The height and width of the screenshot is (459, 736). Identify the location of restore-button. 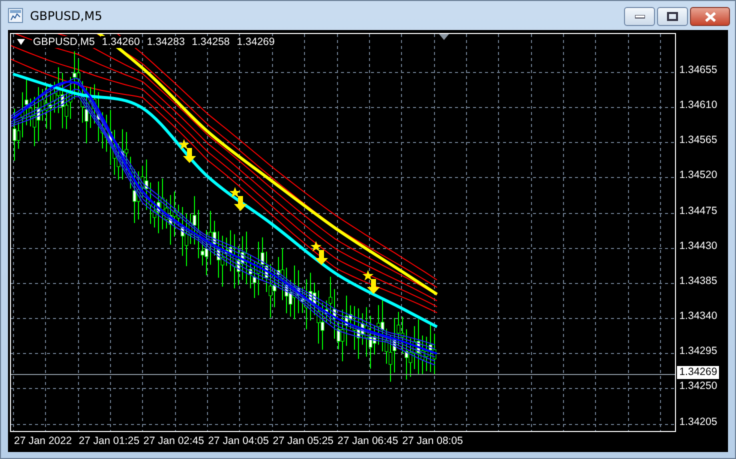
(672, 16).